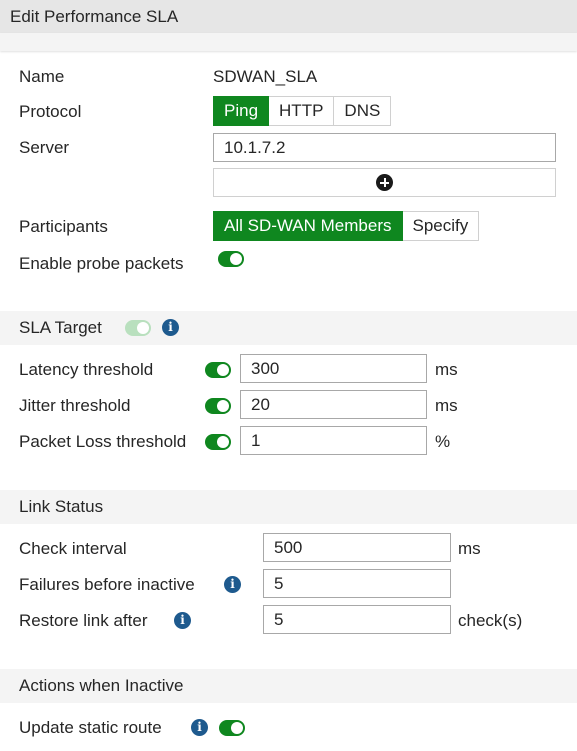 The image size is (577, 751). What do you see at coordinates (333, 368) in the screenshot?
I see `latency-threshold-input: 300` at bounding box center [333, 368].